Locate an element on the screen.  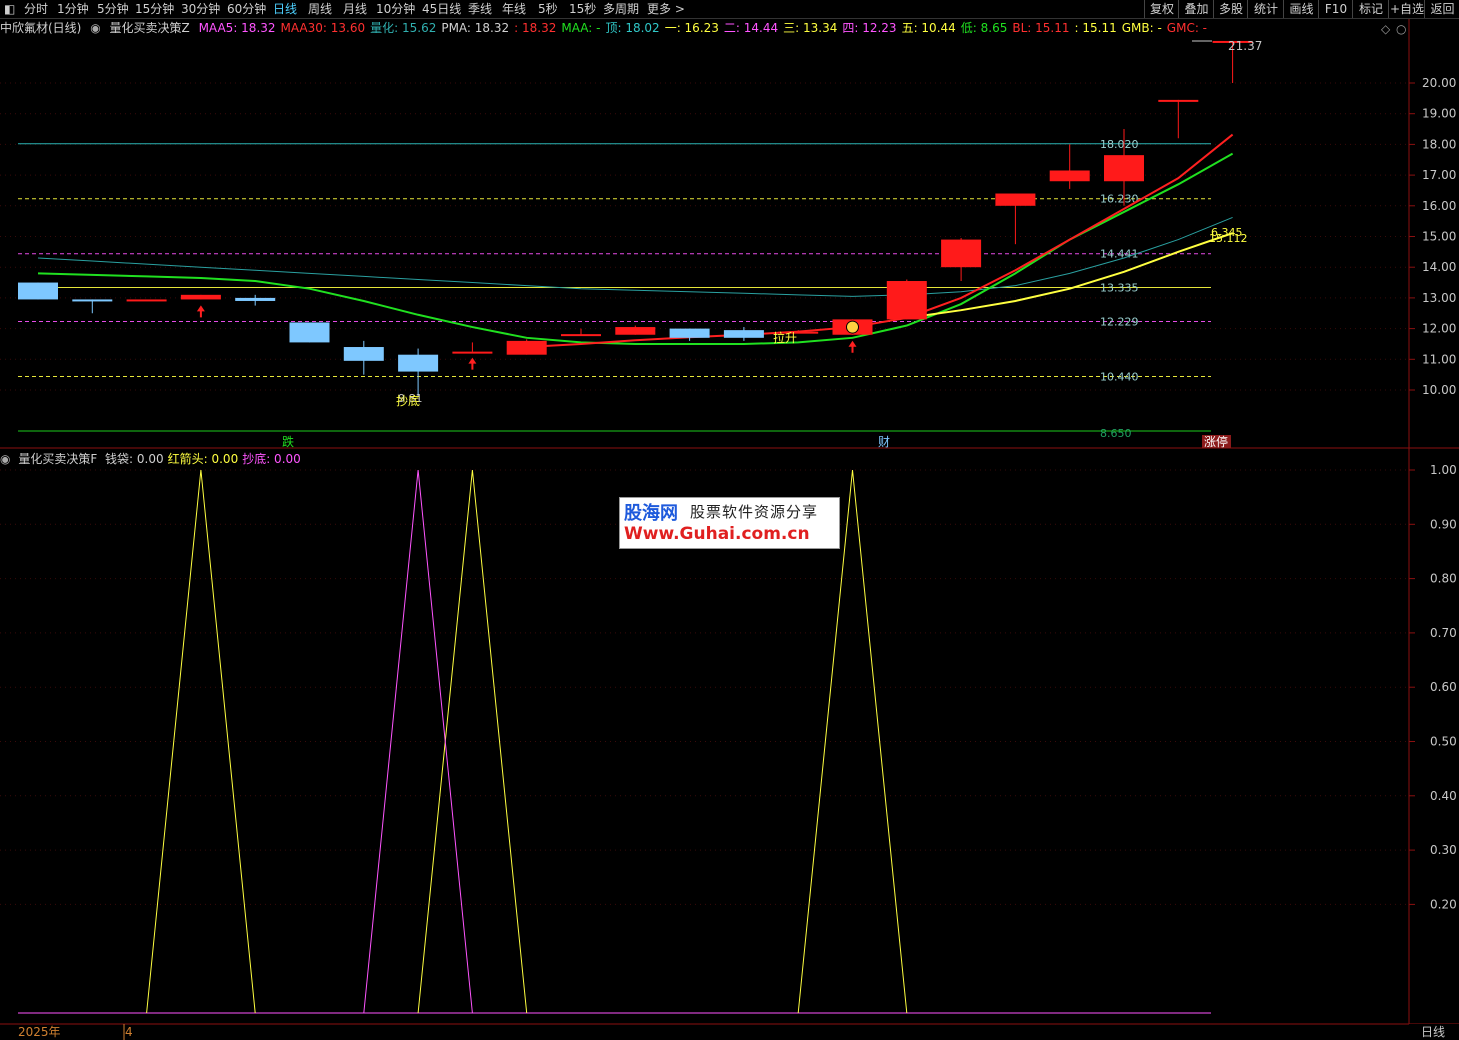
period-tab-3: 15分钟 is located at coordinates (154, 9).